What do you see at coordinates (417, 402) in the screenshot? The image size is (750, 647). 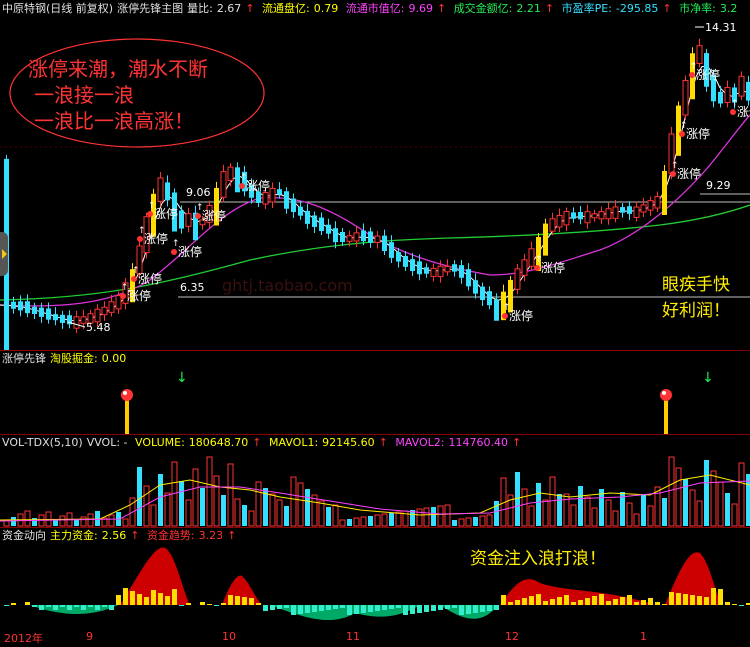 I see `limit-up-signal-chart: ↓ ↓` at bounding box center [417, 402].